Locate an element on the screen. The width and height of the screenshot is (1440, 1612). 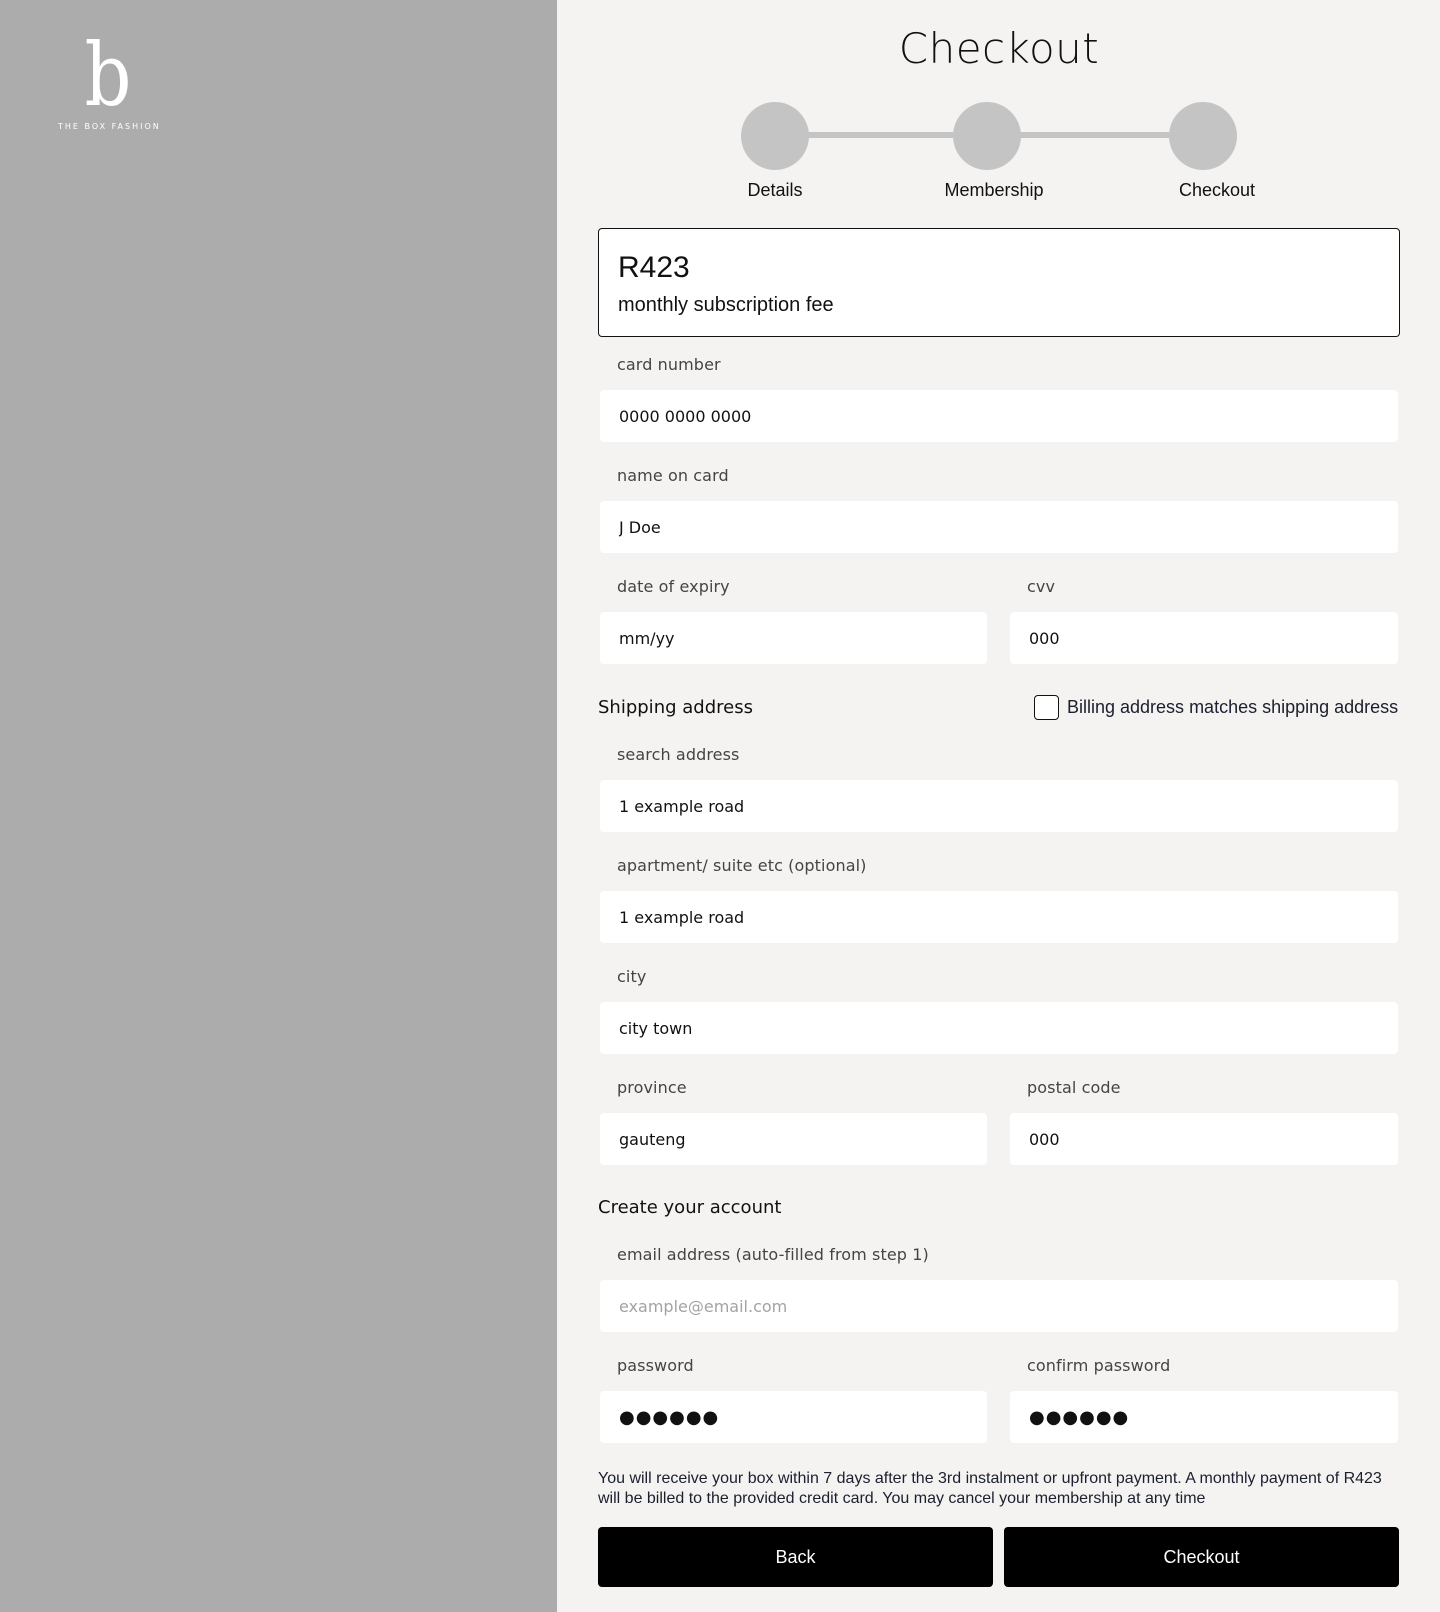
step-label-details: Details is located at coordinates (775, 190).